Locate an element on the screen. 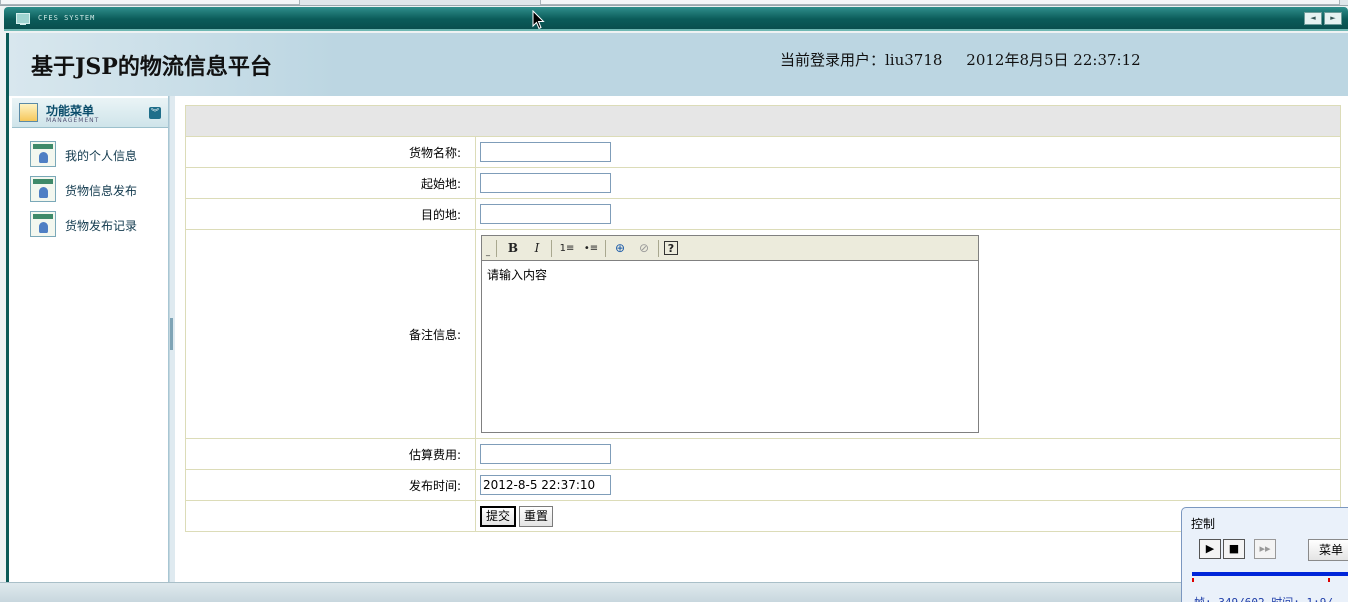 The width and height of the screenshot is (1348, 602). sidebar-item-publish-goods: 货物信息发布 is located at coordinates (100, 189).